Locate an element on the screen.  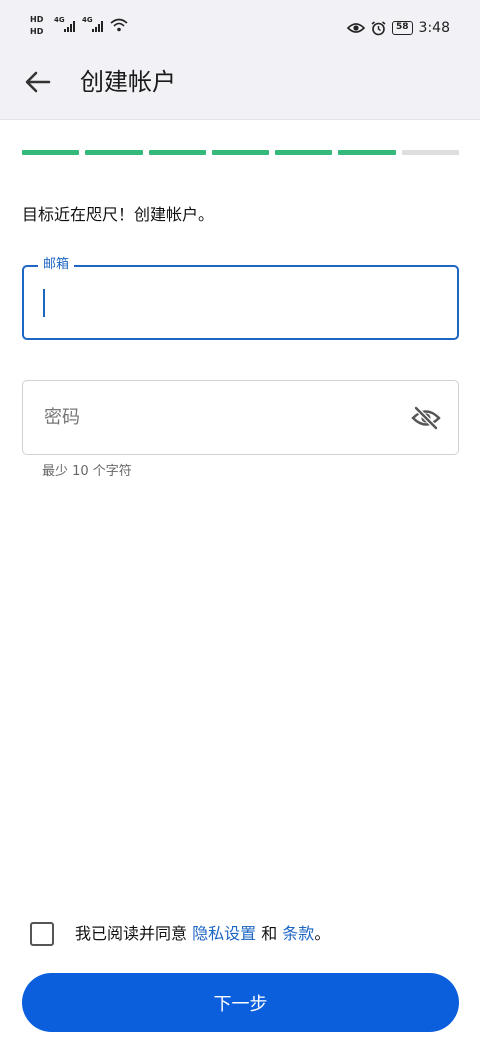
signup-progress is located at coordinates (240, 153).